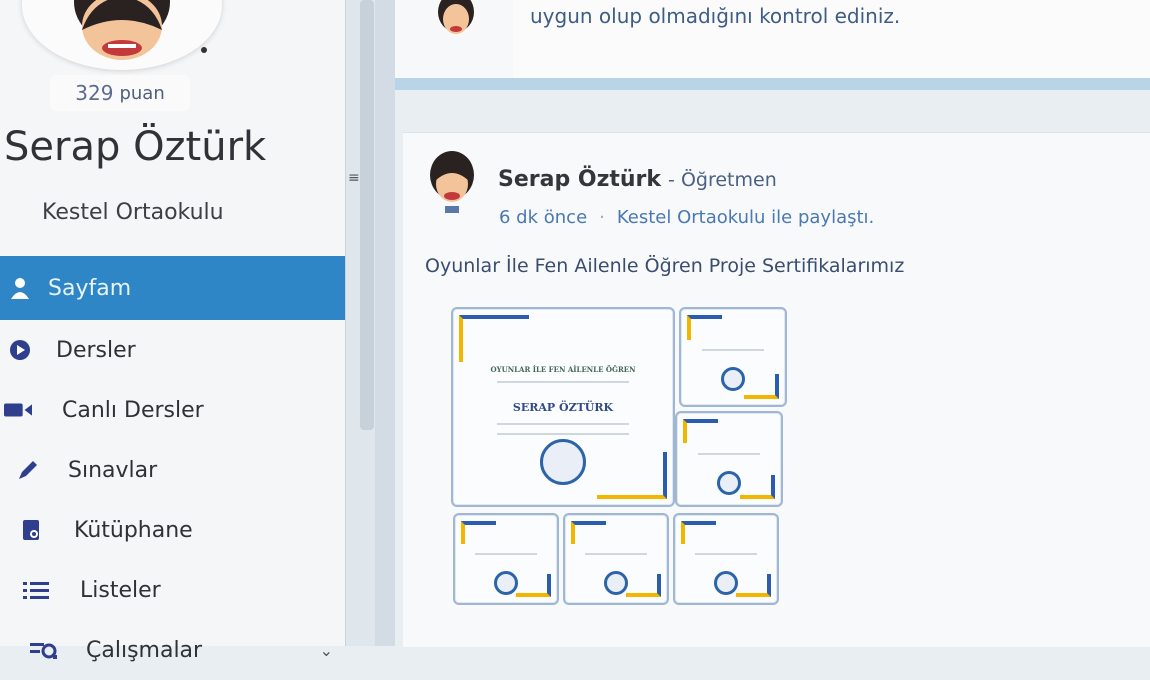  I want to click on post-shared-with: Kestel Ortaokulu ile paylaştı., so click(745, 217).